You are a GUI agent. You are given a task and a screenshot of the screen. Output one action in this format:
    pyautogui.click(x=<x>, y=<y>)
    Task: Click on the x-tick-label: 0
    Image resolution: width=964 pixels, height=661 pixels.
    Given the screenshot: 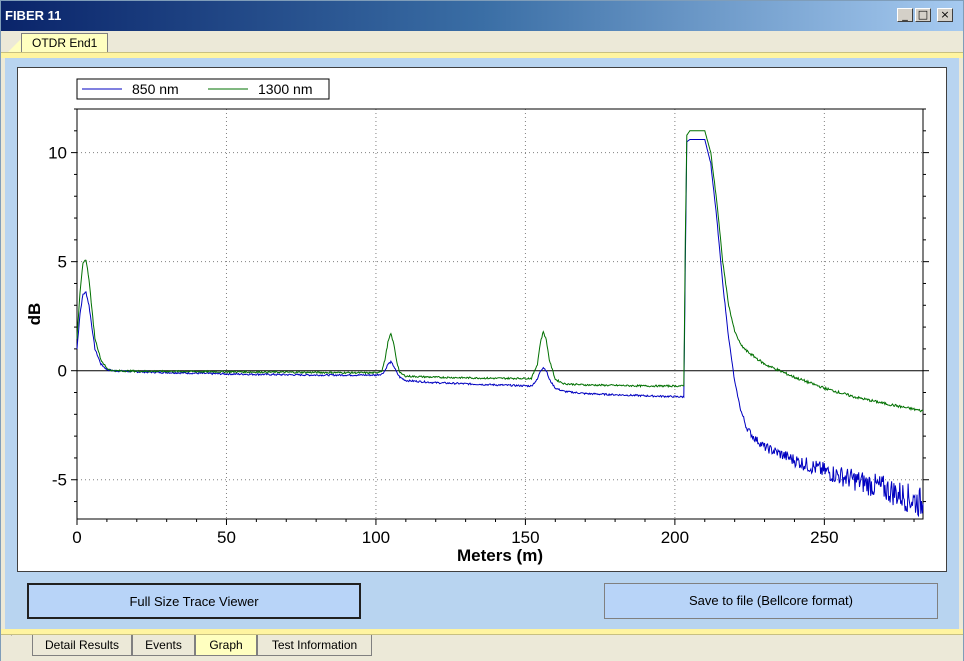 What is the action you would take?
    pyautogui.click(x=76, y=537)
    